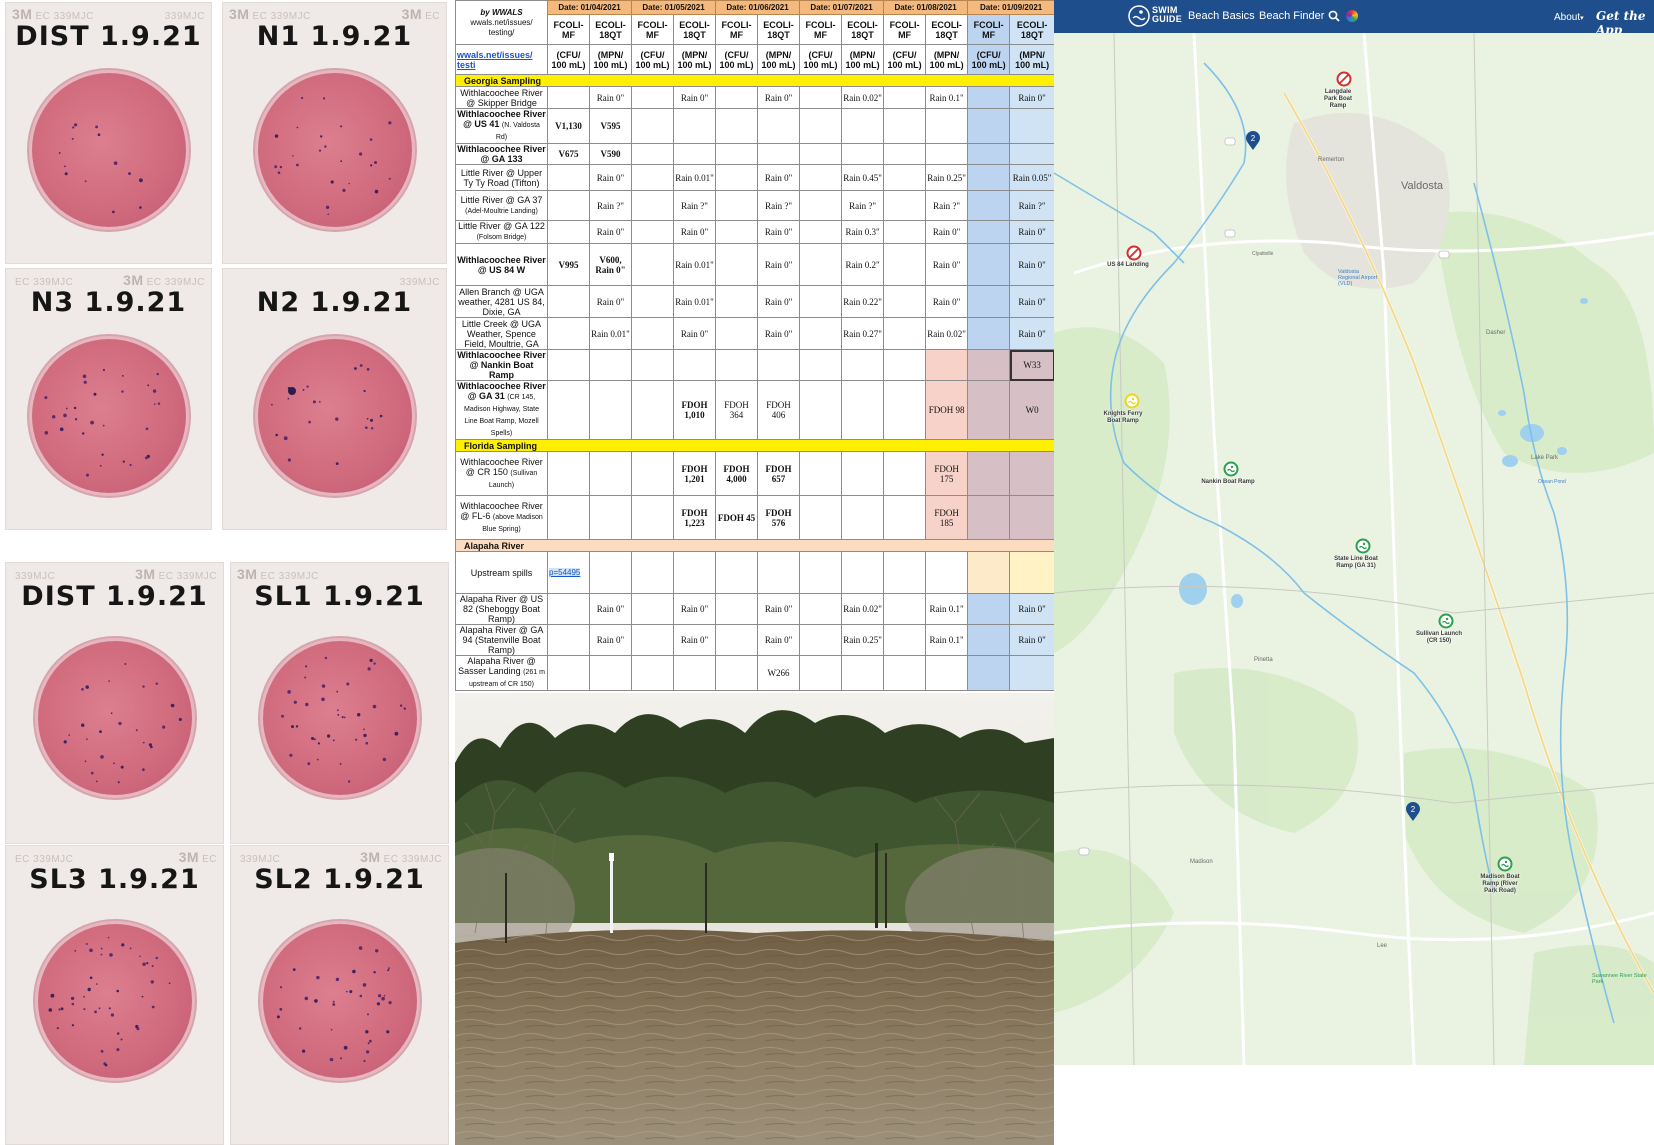 This screenshot has width=1654, height=1145. What do you see at coordinates (1128, 265) in the screenshot?
I see `beach-marker-label: US 84 Landing` at bounding box center [1128, 265].